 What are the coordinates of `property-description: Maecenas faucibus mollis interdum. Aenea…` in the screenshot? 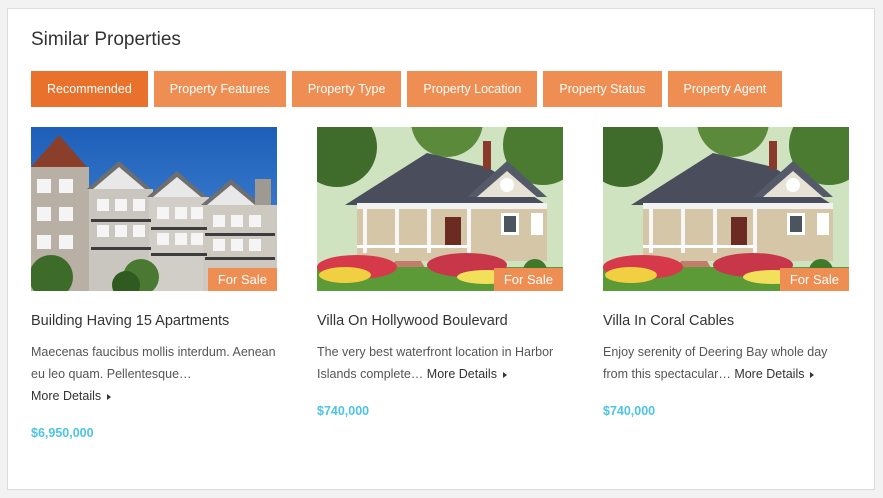 It's located at (156, 374).